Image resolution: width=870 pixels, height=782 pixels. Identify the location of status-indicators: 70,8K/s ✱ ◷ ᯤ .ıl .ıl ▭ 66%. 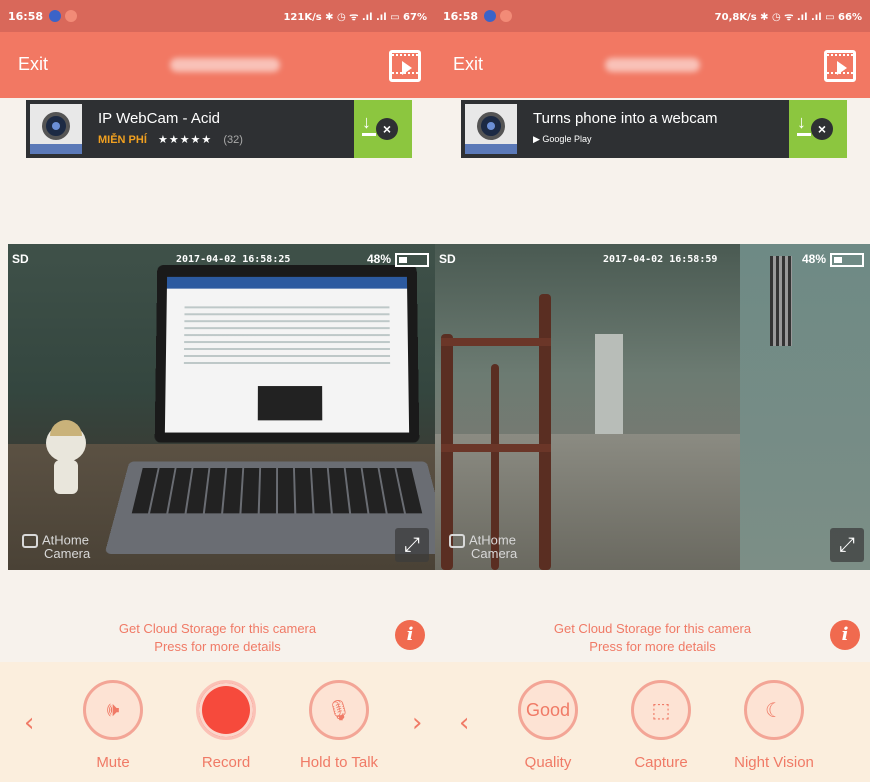
(788, 17).